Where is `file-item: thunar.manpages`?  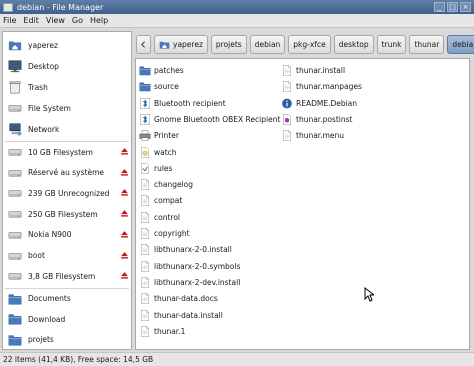 file-item: thunar.manpages is located at coordinates (321, 86).